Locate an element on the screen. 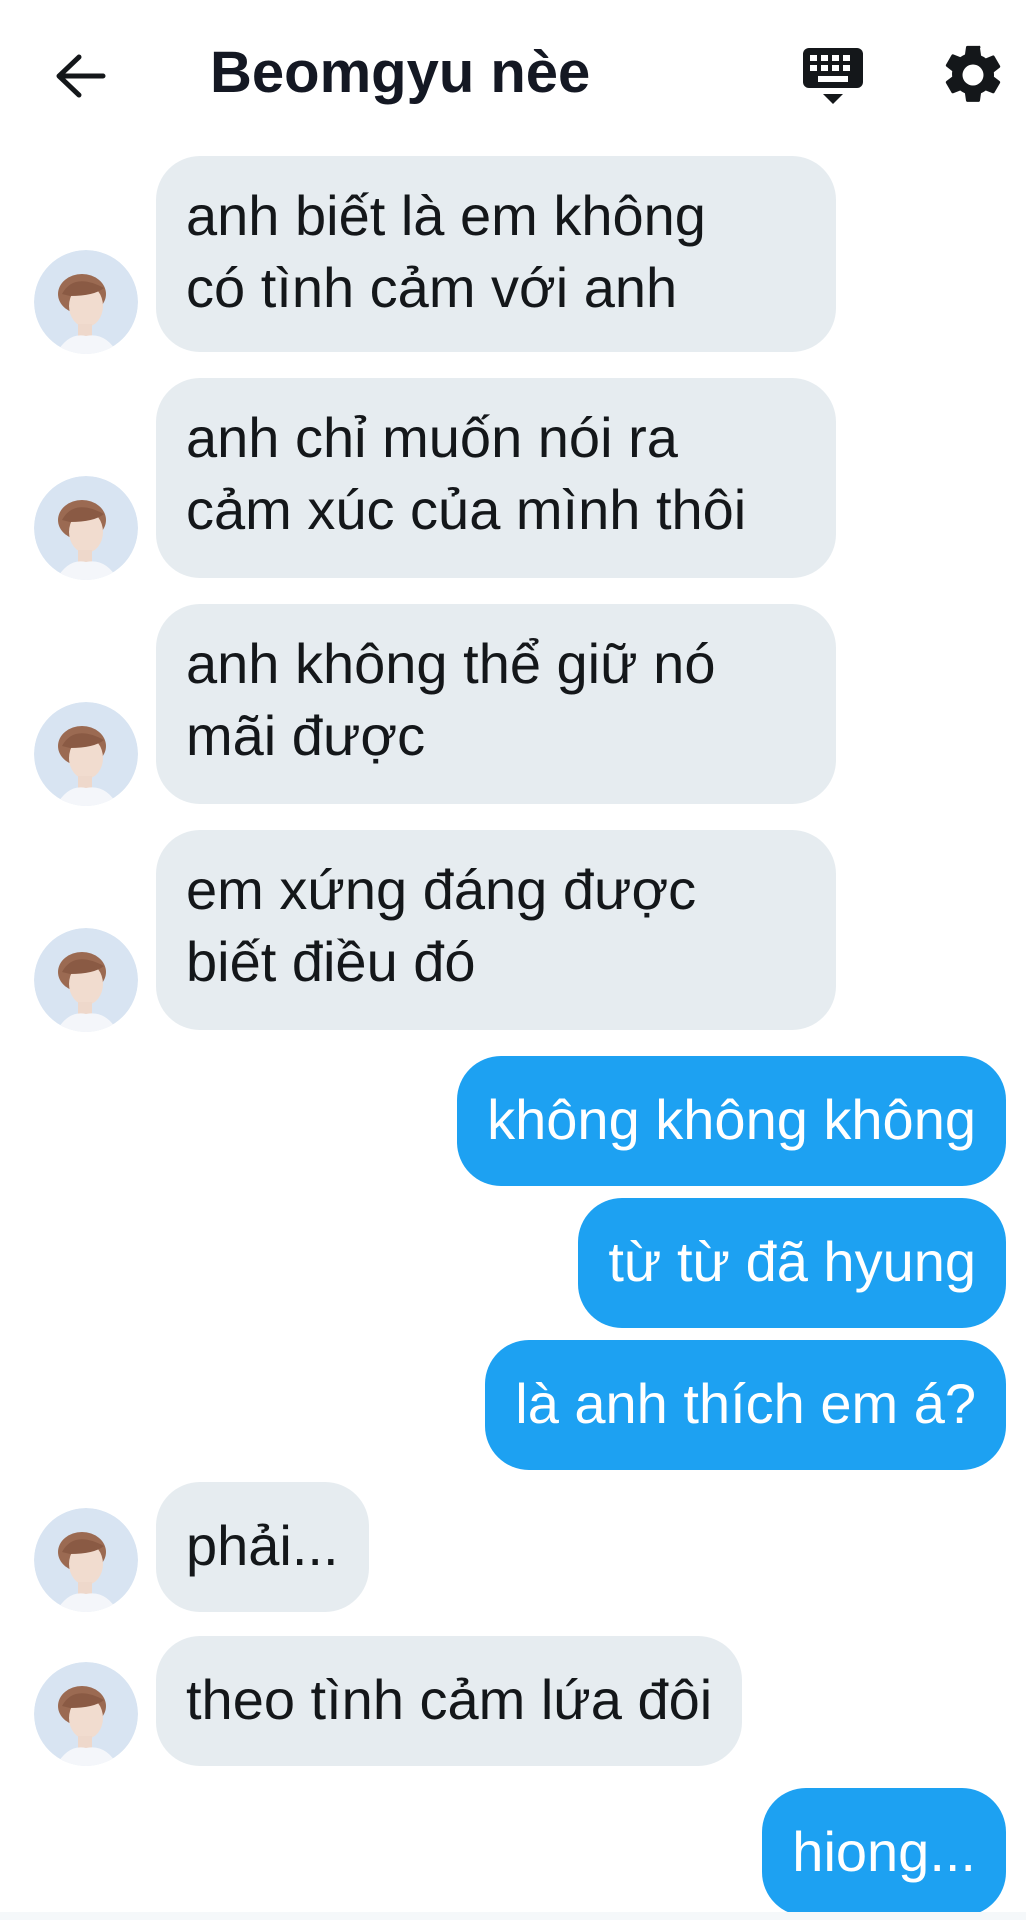 Image resolution: width=1026 pixels, height=1920 pixels. outgoing-message-bubble: không không không is located at coordinates (731, 1121).